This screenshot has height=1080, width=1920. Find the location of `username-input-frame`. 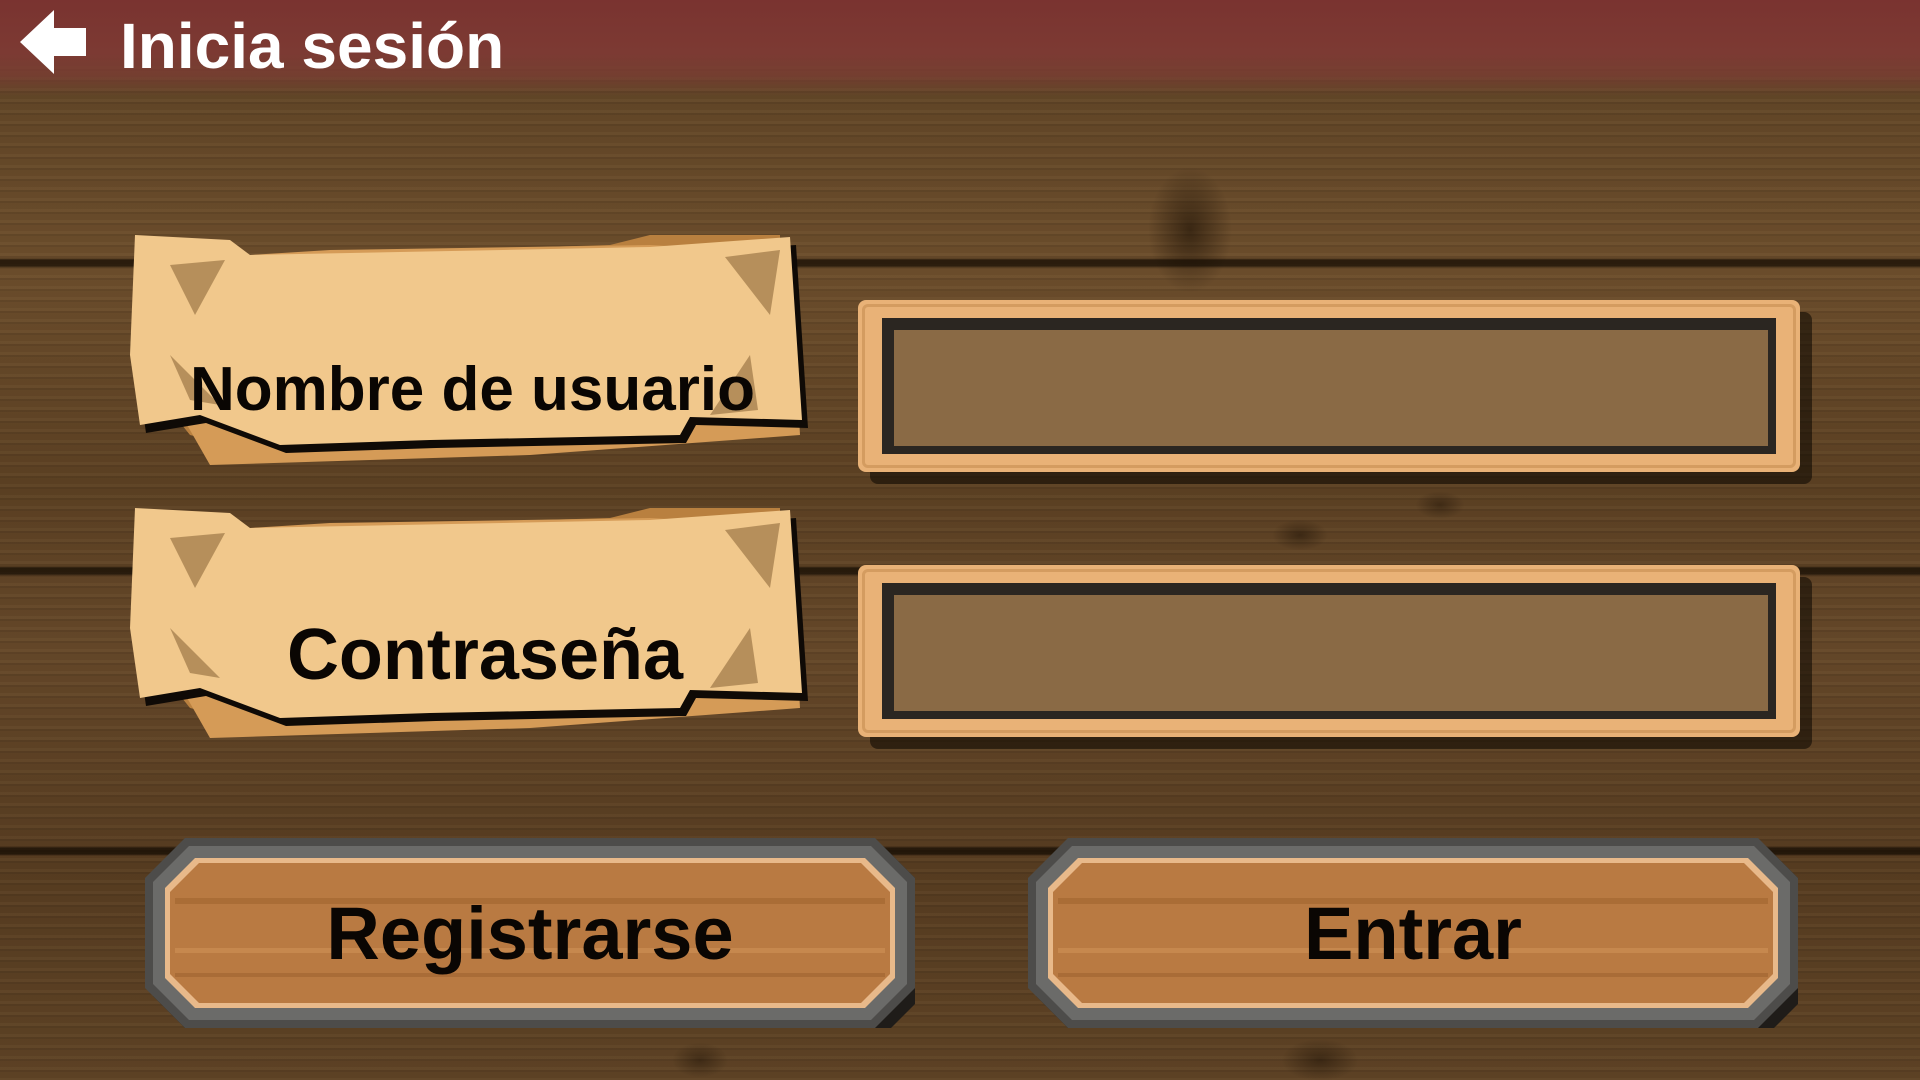

username-input-frame is located at coordinates (1329, 386).